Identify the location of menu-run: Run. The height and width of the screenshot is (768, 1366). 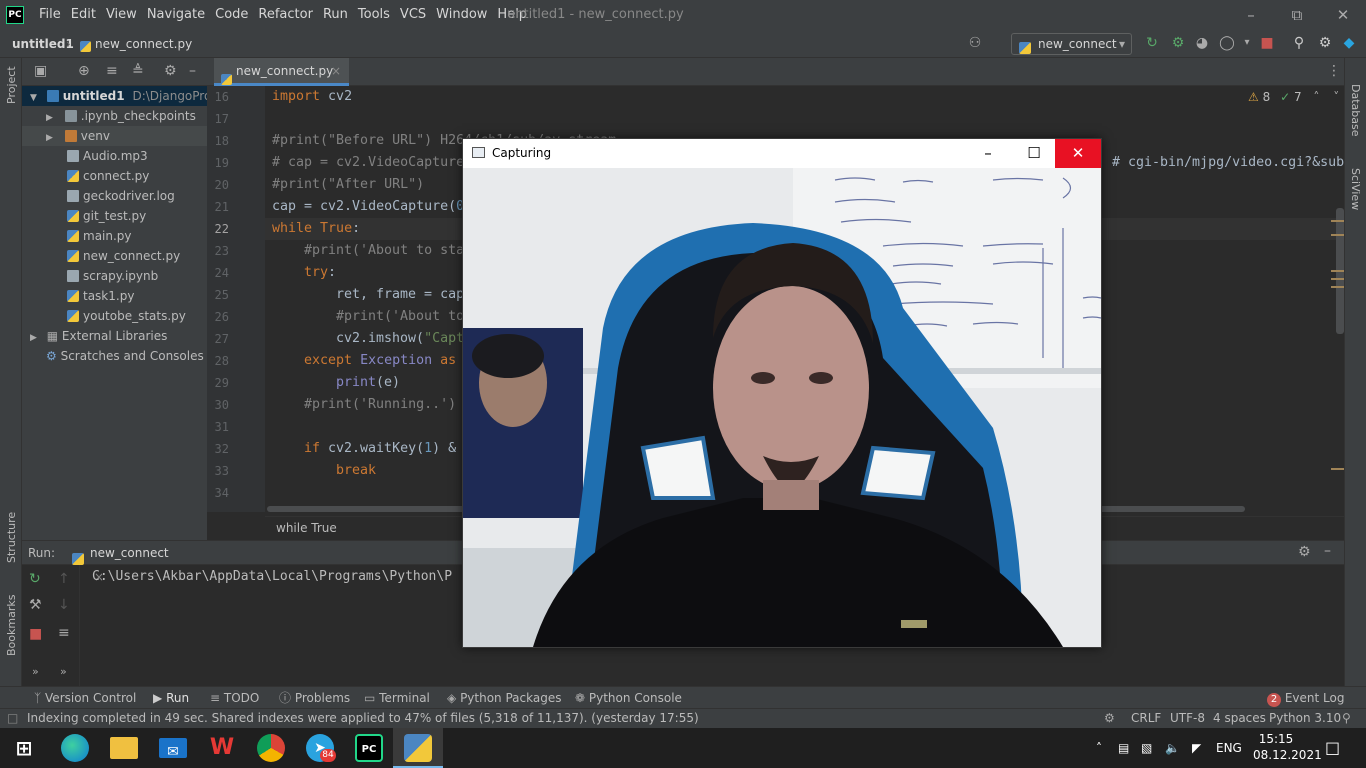
(335, 15).